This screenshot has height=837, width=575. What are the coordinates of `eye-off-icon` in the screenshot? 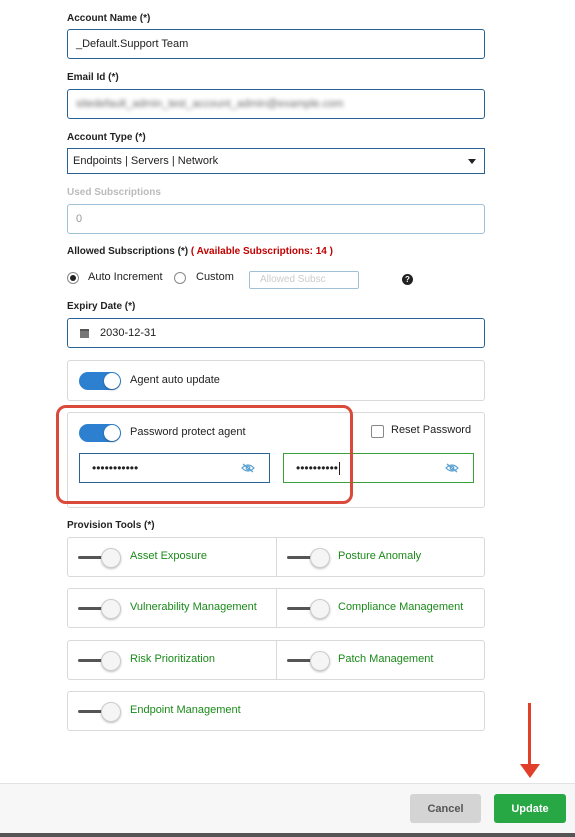 It's located at (452, 468).